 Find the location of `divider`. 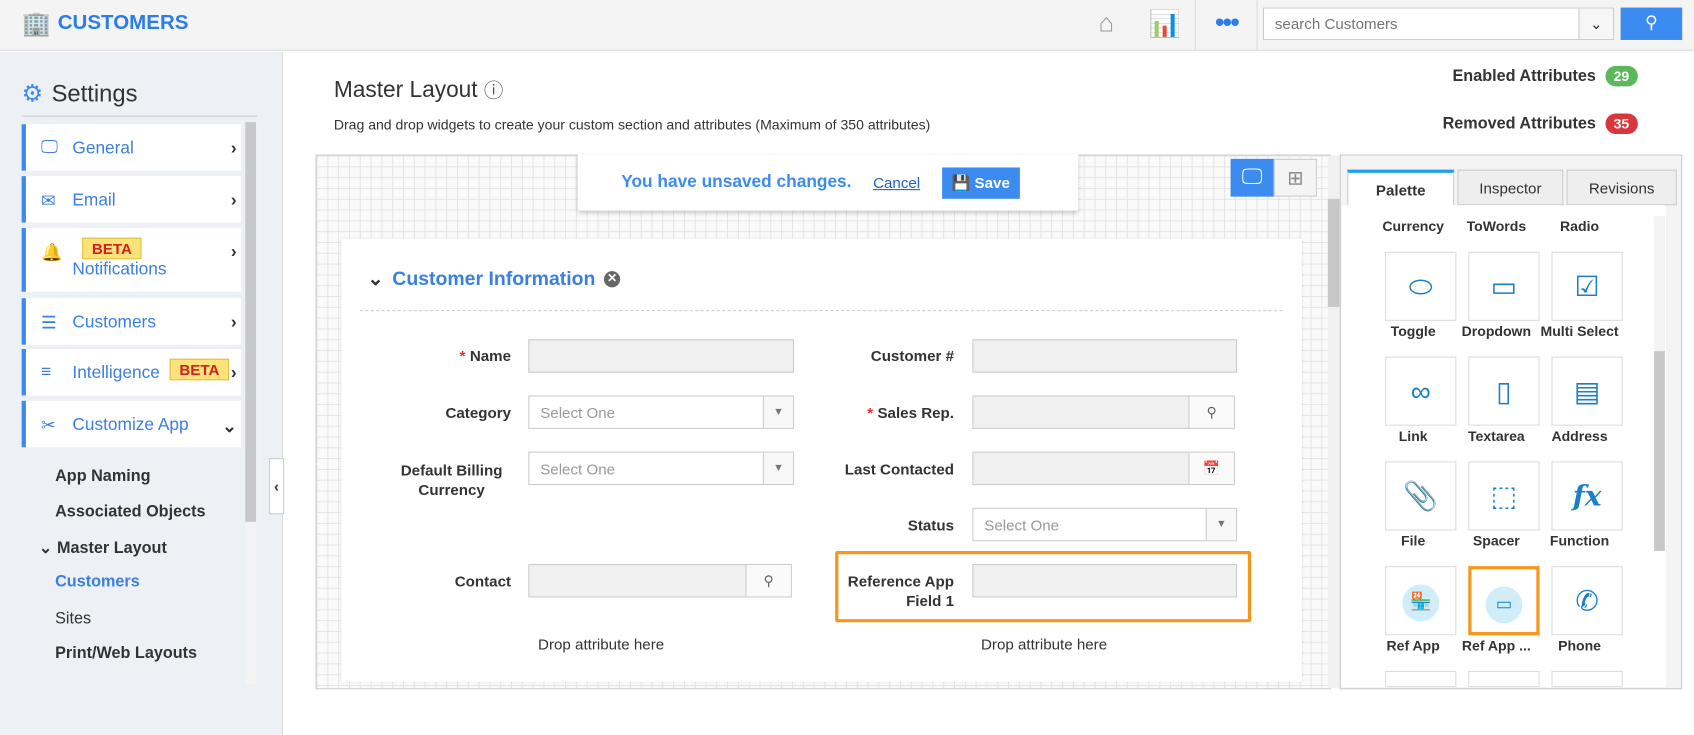

divider is located at coordinates (139, 116).